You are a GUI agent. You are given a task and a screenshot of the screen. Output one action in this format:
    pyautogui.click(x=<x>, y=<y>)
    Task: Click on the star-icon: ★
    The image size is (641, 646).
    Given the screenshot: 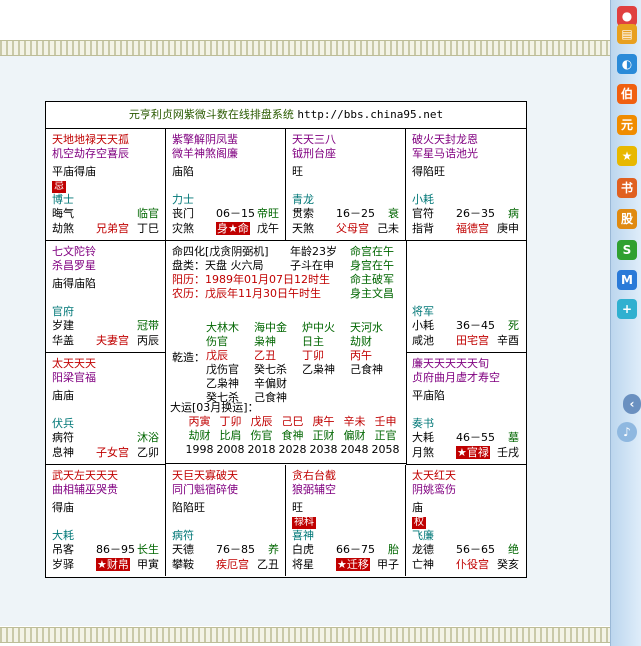 What is the action you would take?
    pyautogui.click(x=627, y=156)
    